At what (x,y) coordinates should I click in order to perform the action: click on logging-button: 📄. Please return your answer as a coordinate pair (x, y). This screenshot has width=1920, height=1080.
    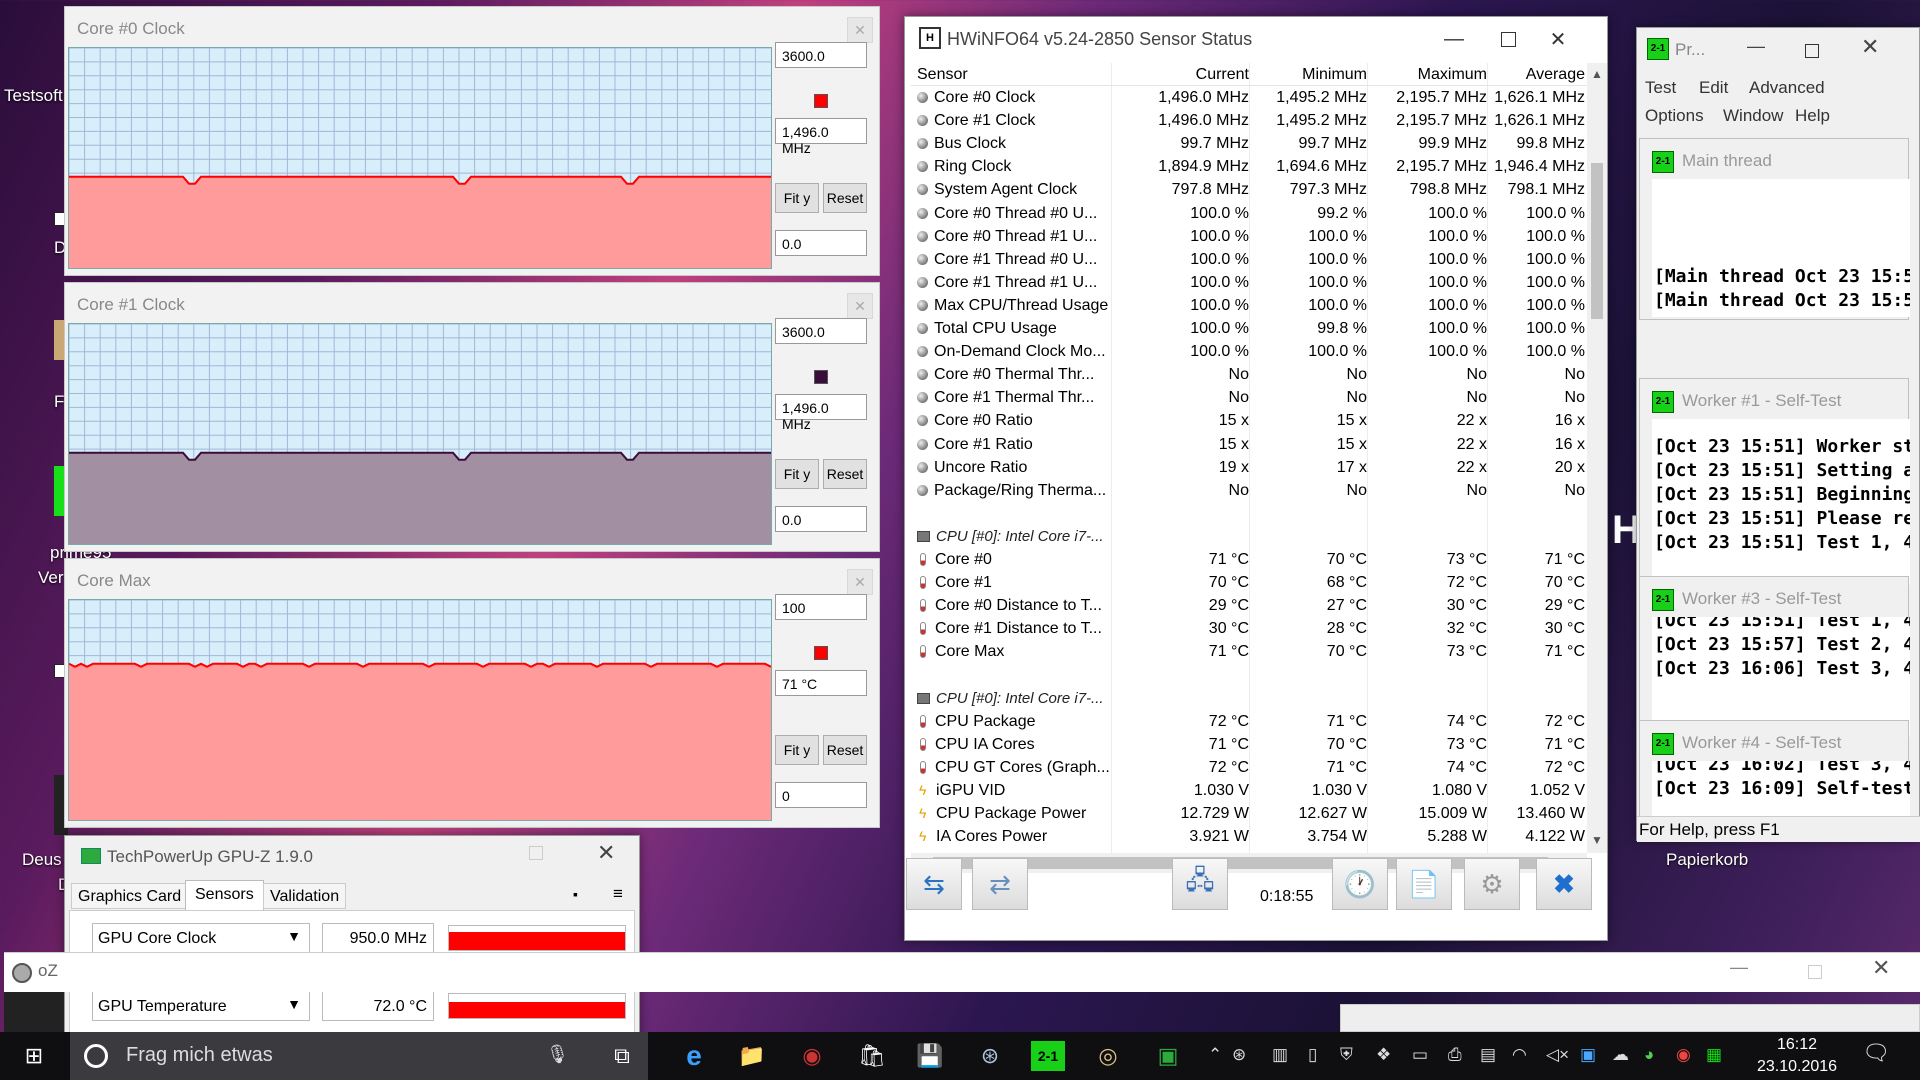
    Looking at the image, I should click on (1424, 884).